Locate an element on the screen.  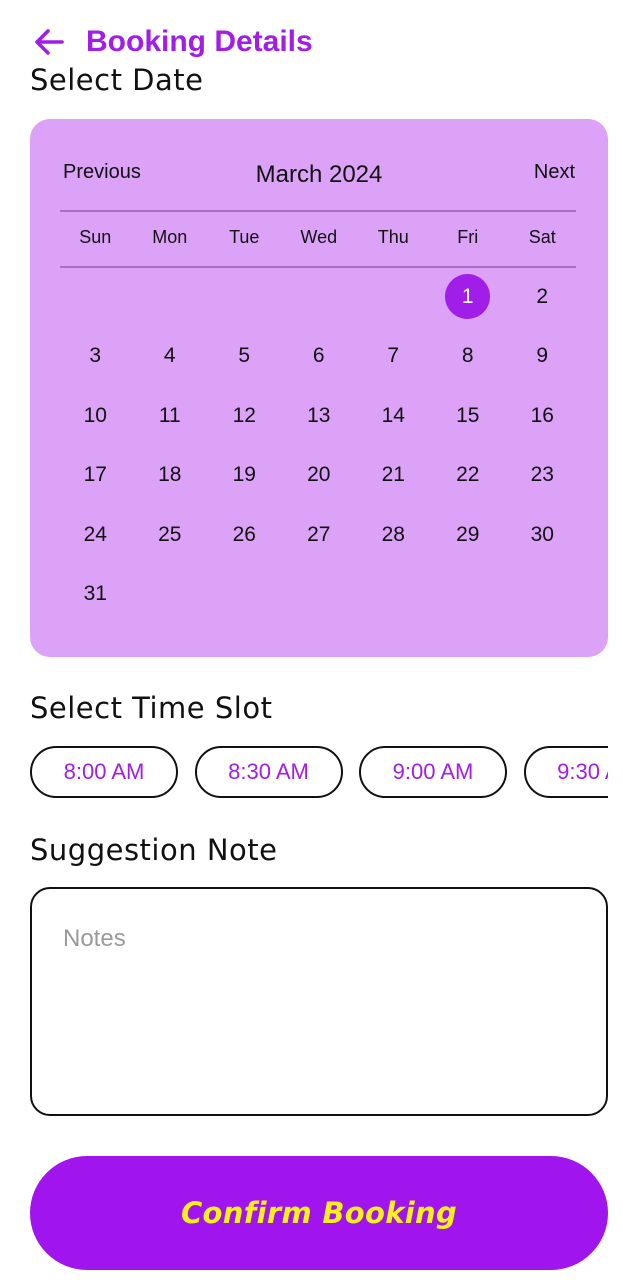
calendar-day: 8 is located at coordinates (468, 356).